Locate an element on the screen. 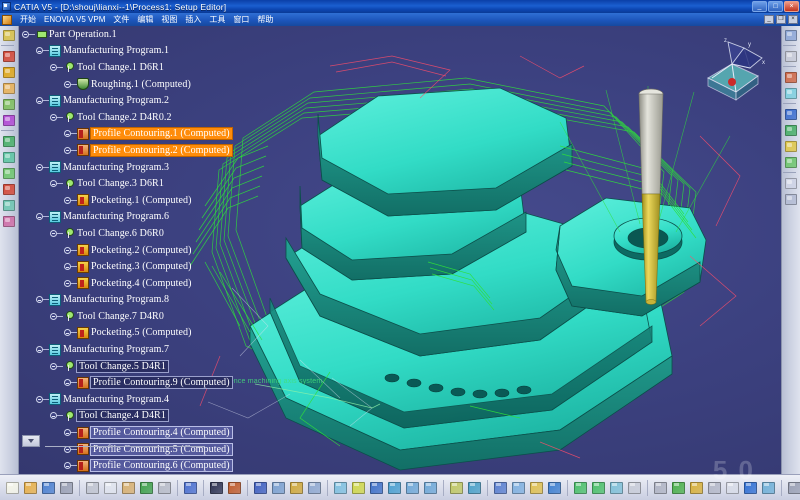 The height and width of the screenshot is (500, 800). grid-snap-icon is located at coordinates (732, 488).